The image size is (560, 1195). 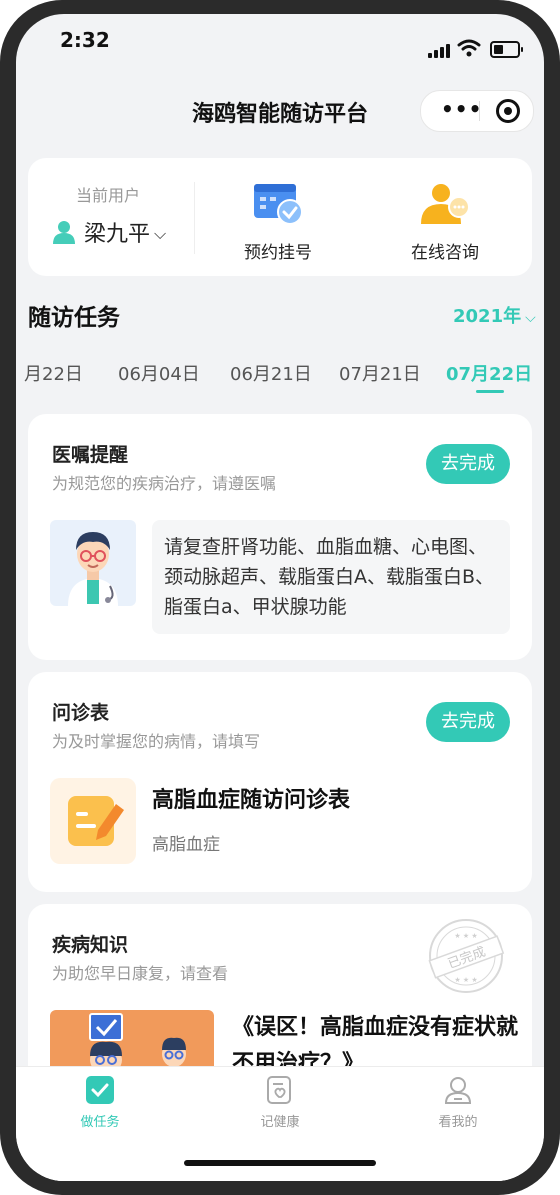 What do you see at coordinates (461, 109) in the screenshot?
I see `more-icon: •••` at bounding box center [461, 109].